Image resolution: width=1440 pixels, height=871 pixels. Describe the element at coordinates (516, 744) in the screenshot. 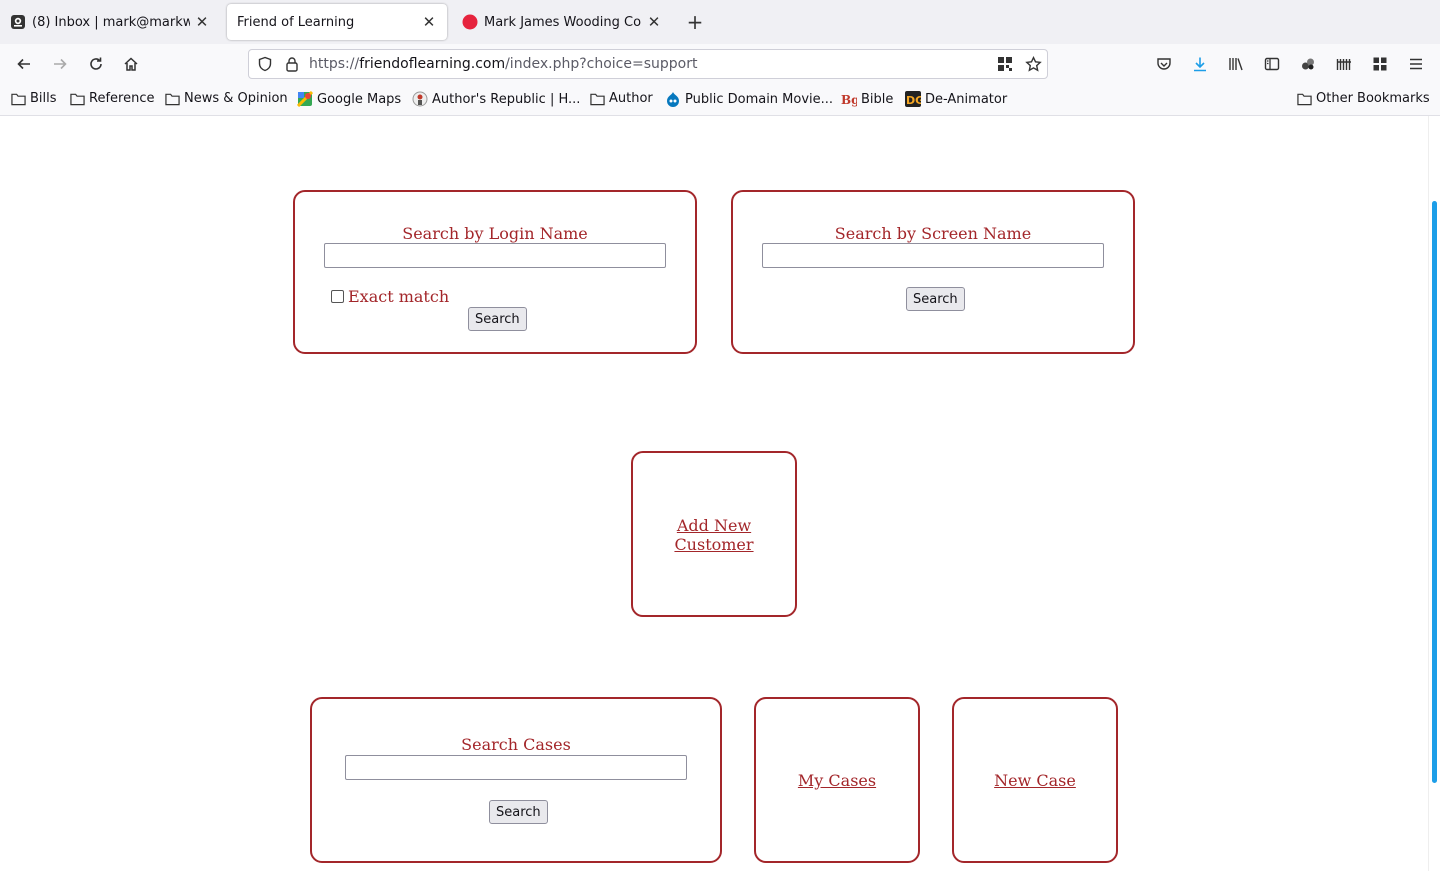

I see `case-search-title: Search Cases` at that location.